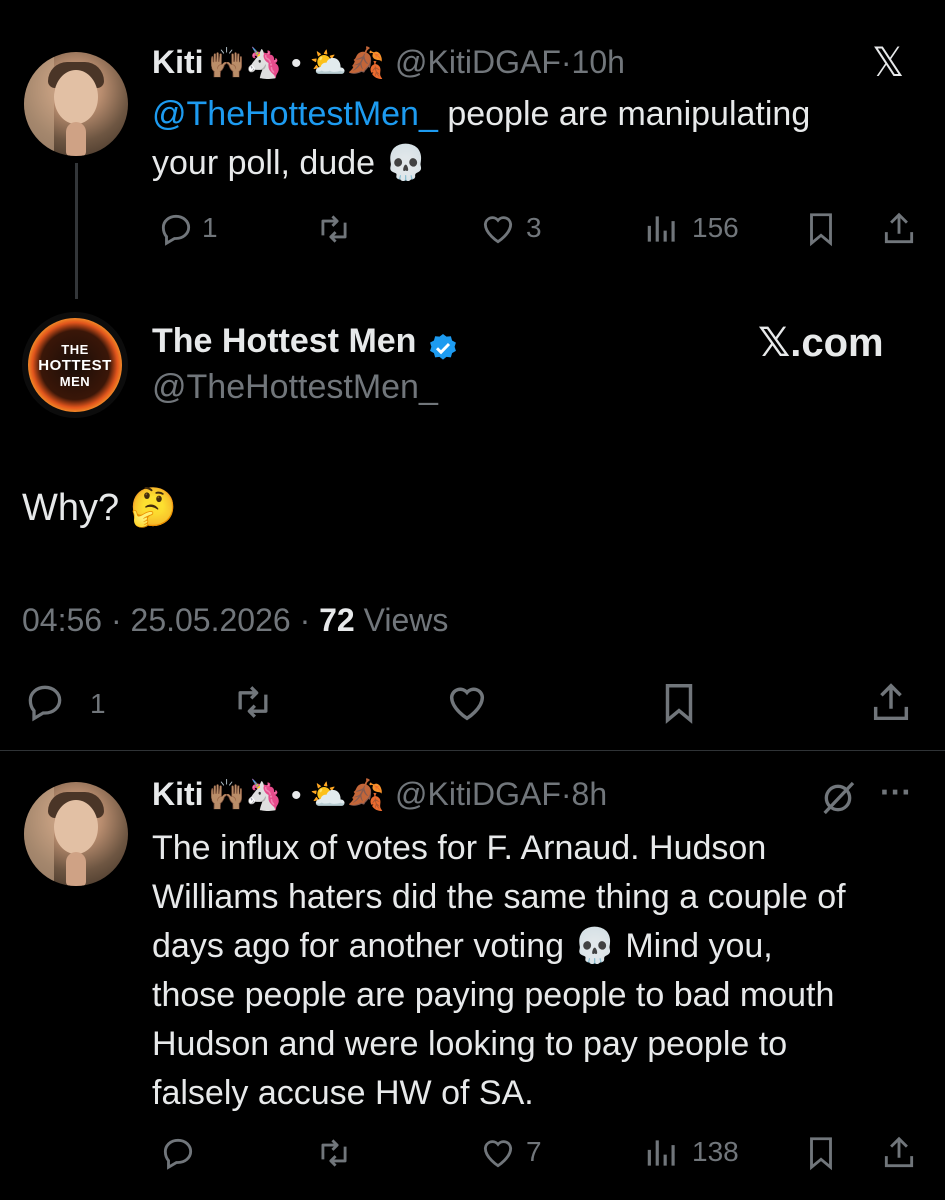 The image size is (945, 1200). I want to click on tweet-line-5: Hudson and were looking to pay people to, so click(470, 1044).